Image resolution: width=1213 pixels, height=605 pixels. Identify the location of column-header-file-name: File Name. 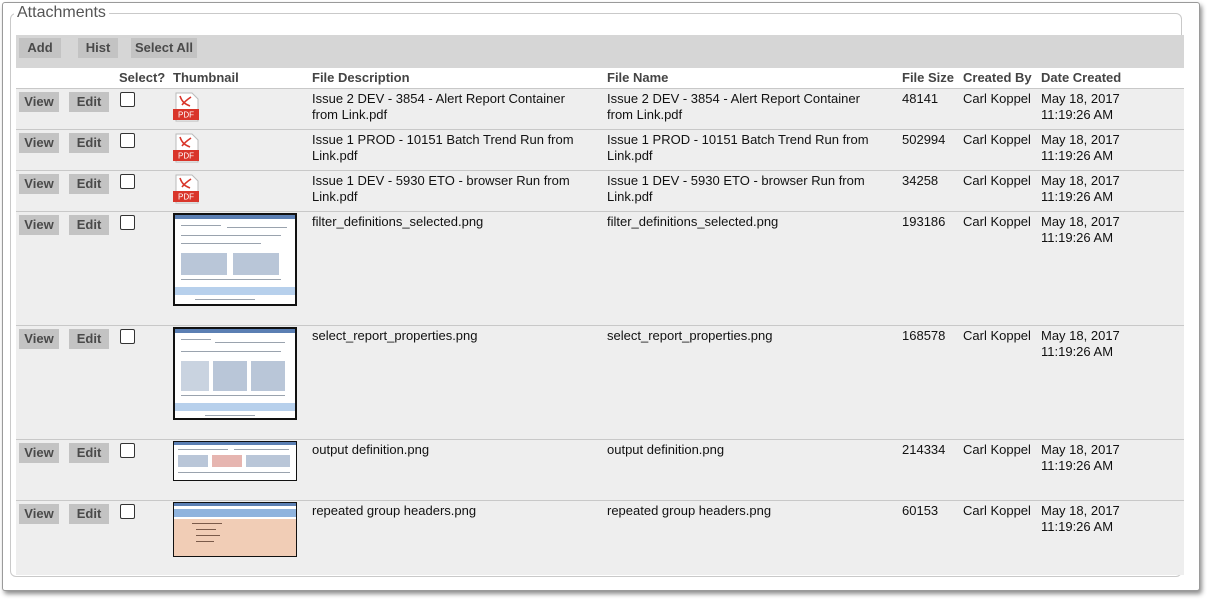
(638, 77).